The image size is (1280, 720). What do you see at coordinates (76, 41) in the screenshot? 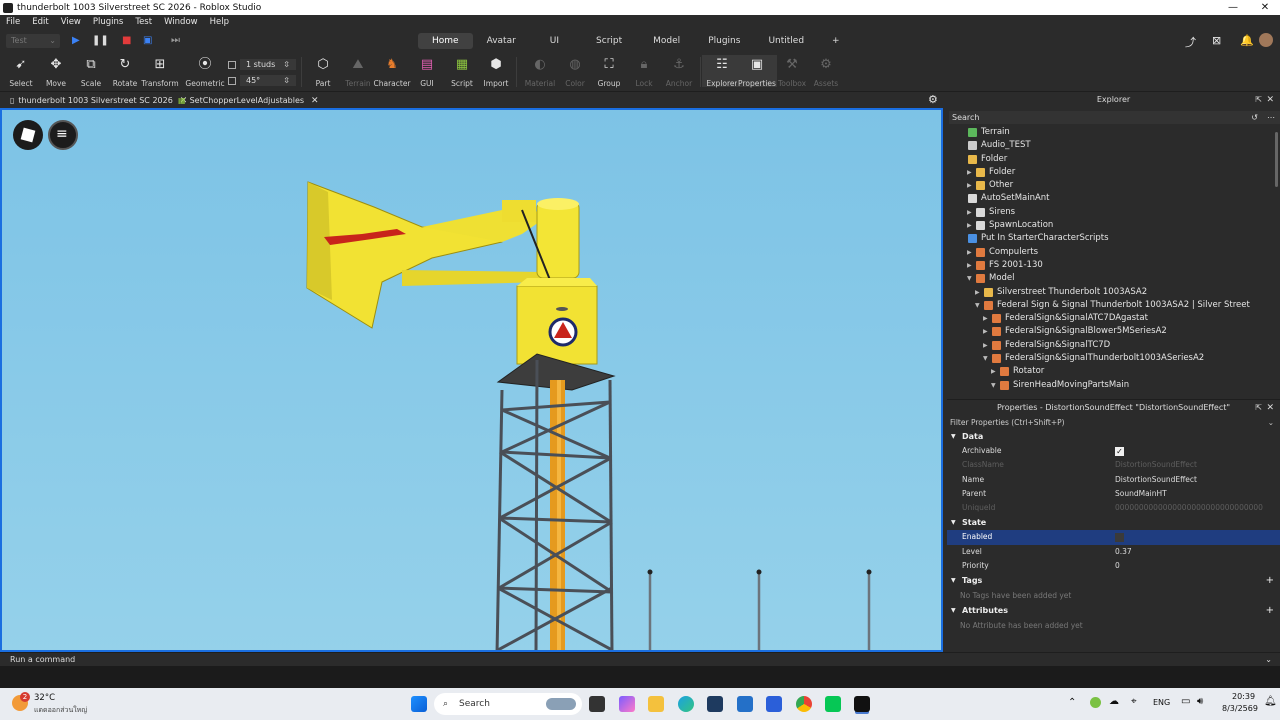
I see `play-icon: ▶` at bounding box center [76, 41].